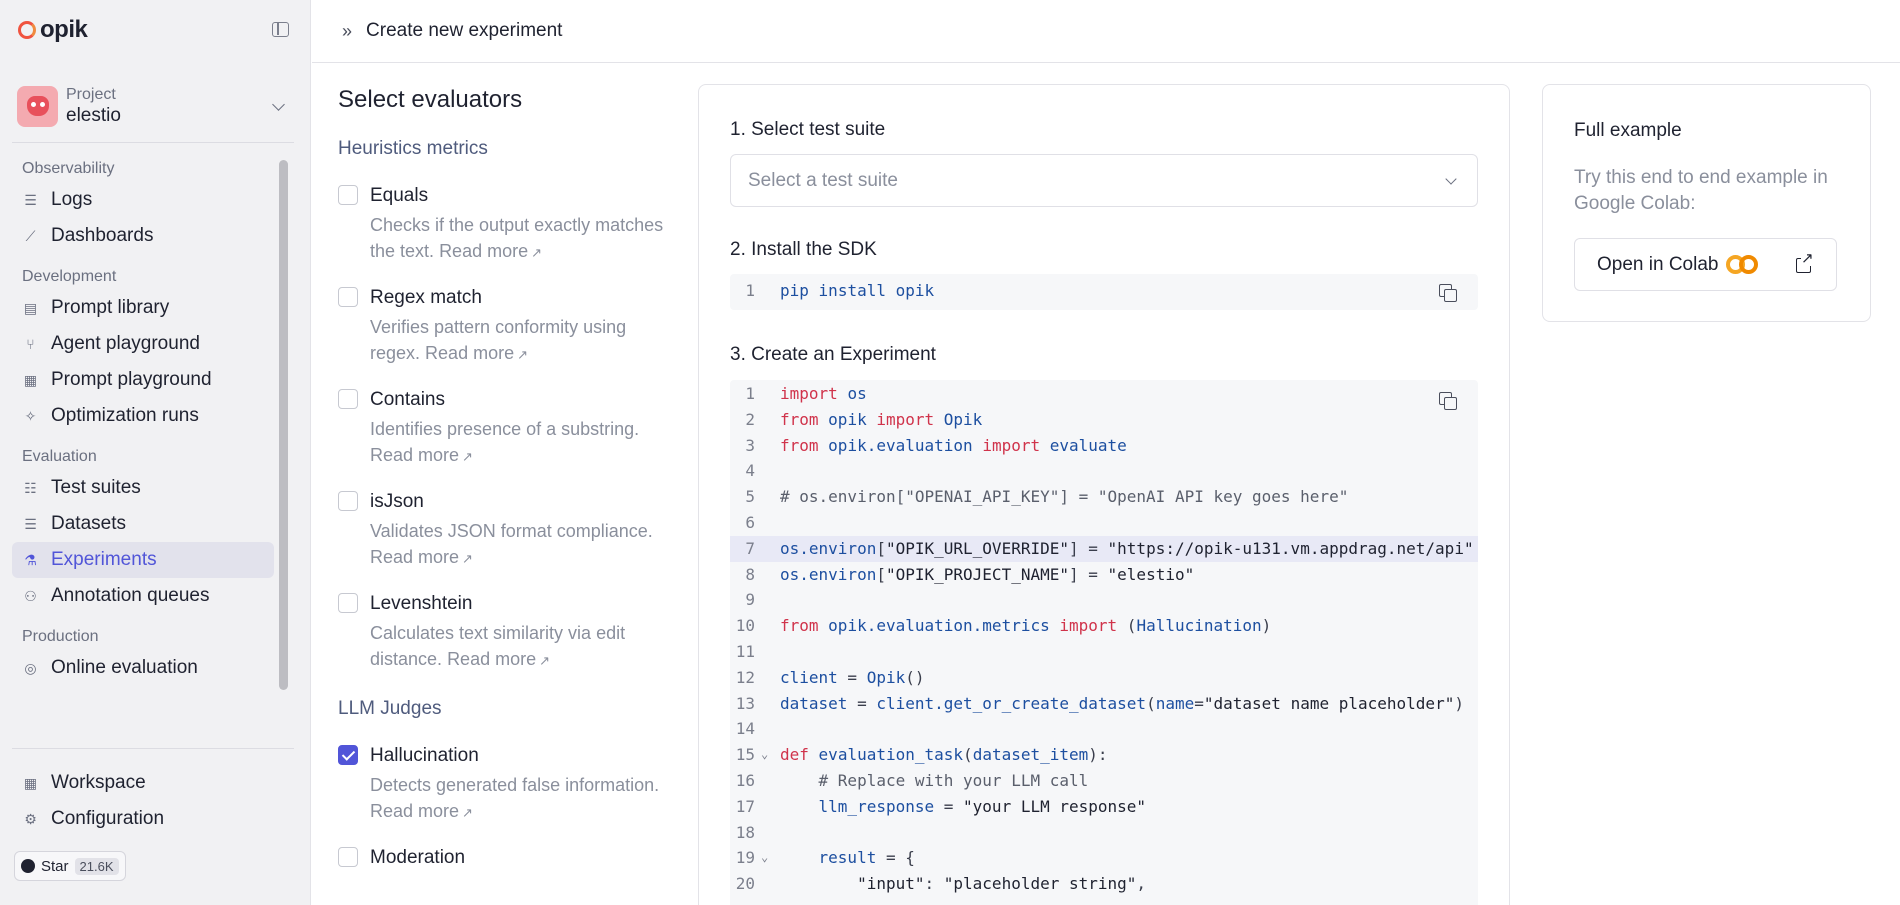 Image resolution: width=1900 pixels, height=905 pixels. What do you see at coordinates (347, 31) in the screenshot?
I see `expand-sidebar-icon: »` at bounding box center [347, 31].